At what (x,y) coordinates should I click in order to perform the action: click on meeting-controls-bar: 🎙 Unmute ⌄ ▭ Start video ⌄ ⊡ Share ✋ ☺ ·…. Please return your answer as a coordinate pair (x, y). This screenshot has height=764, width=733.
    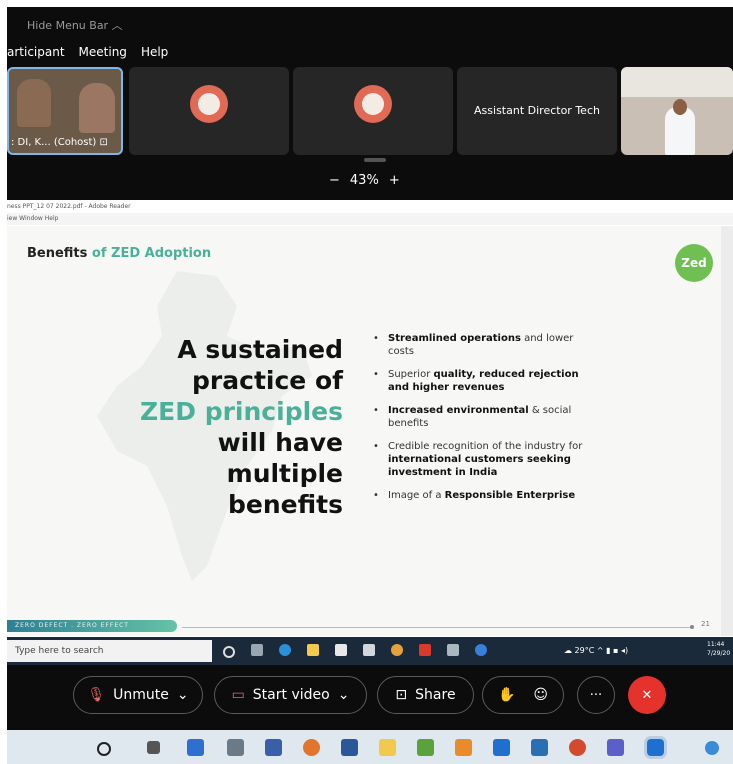
    Looking at the image, I should click on (370, 697).